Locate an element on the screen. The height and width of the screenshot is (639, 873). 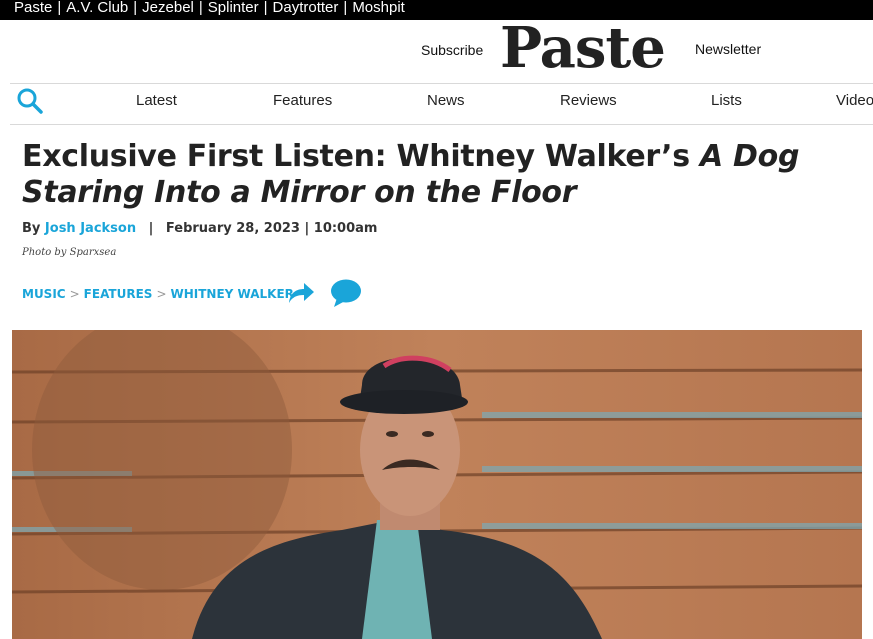
publish-date: February 28, 2023 | 10:00am is located at coordinates (271, 228).